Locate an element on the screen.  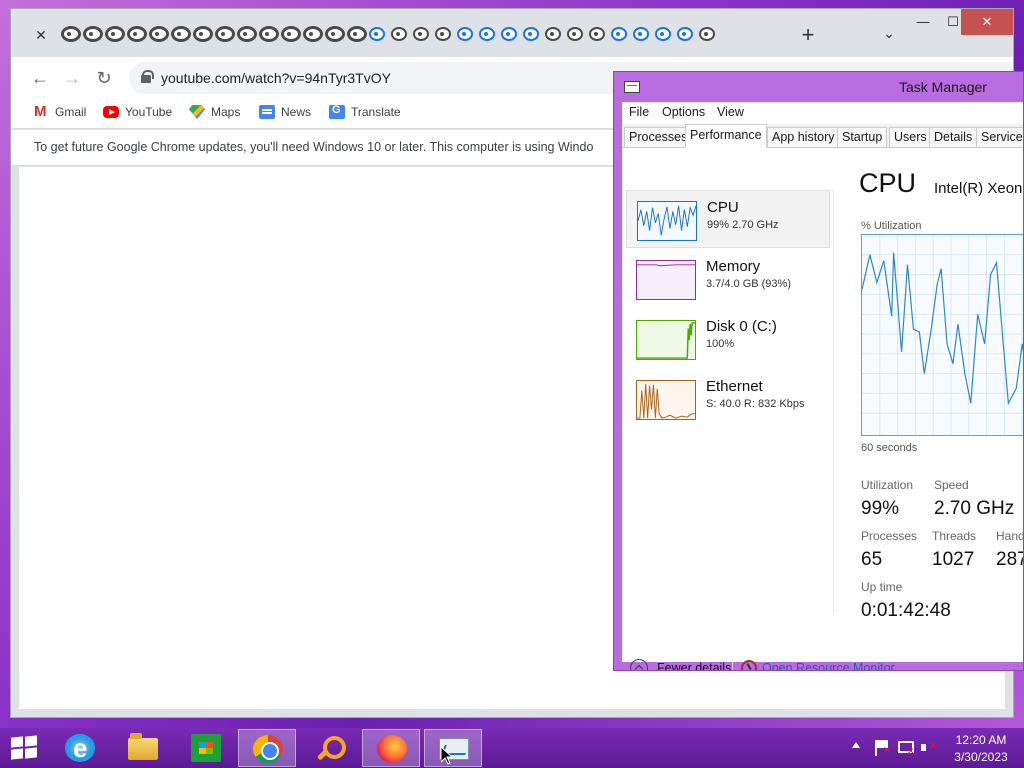
resource-detail: 100% is located at coordinates (720, 344).